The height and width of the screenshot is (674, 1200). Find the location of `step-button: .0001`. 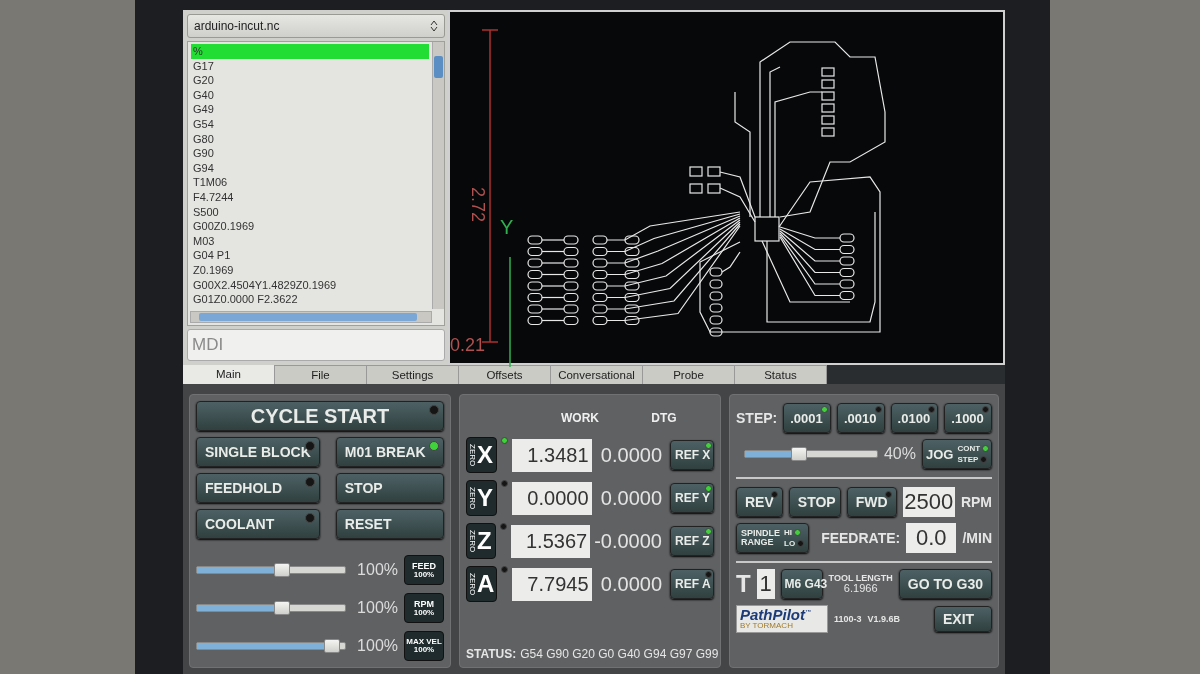

step-button: .0001 is located at coordinates (807, 418).